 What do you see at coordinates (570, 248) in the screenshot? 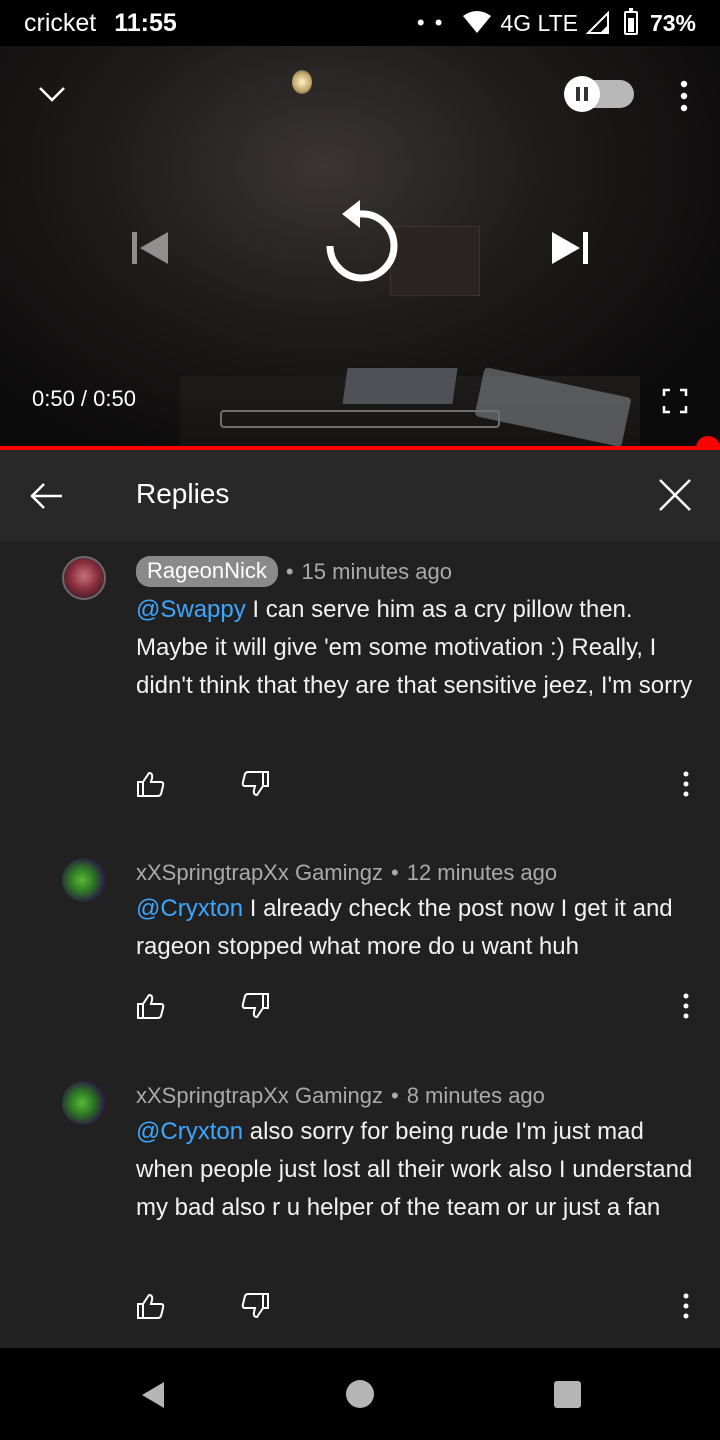
I see `skip-next-icon` at bounding box center [570, 248].